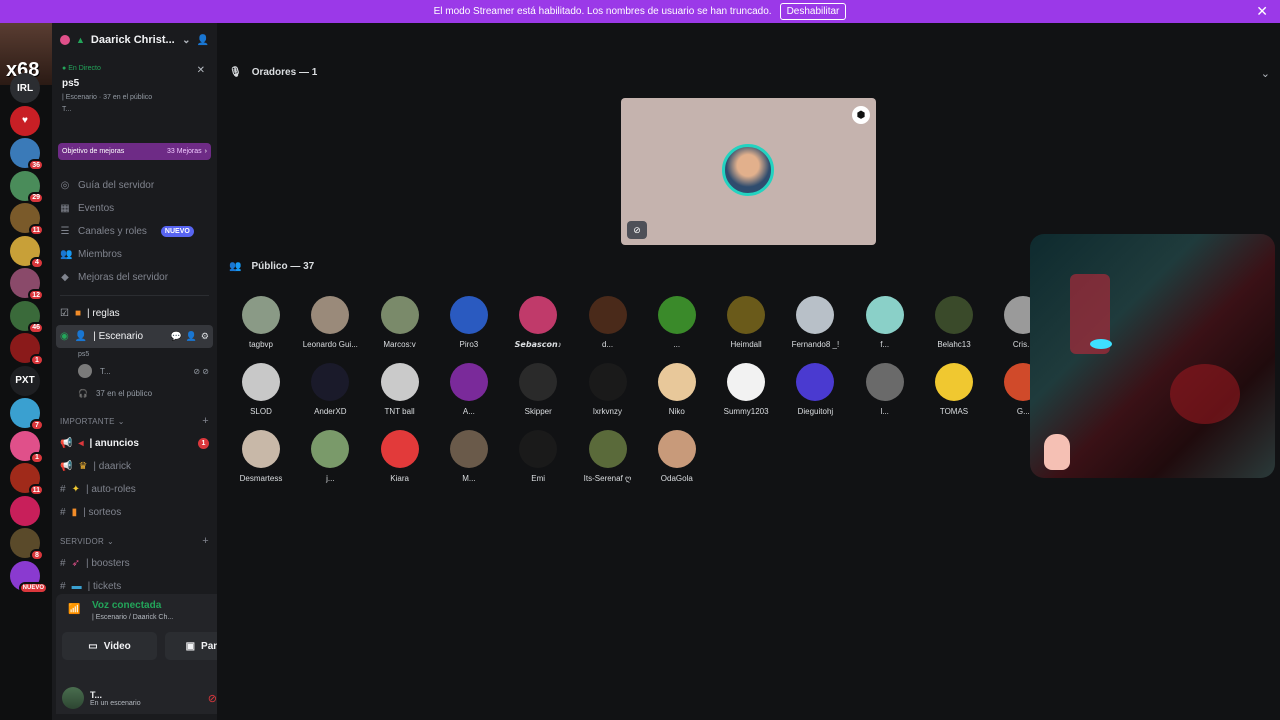 This screenshot has width=1280, height=720. Describe the element at coordinates (96, 208) in the screenshot. I see `nav-label: Eventos` at that location.